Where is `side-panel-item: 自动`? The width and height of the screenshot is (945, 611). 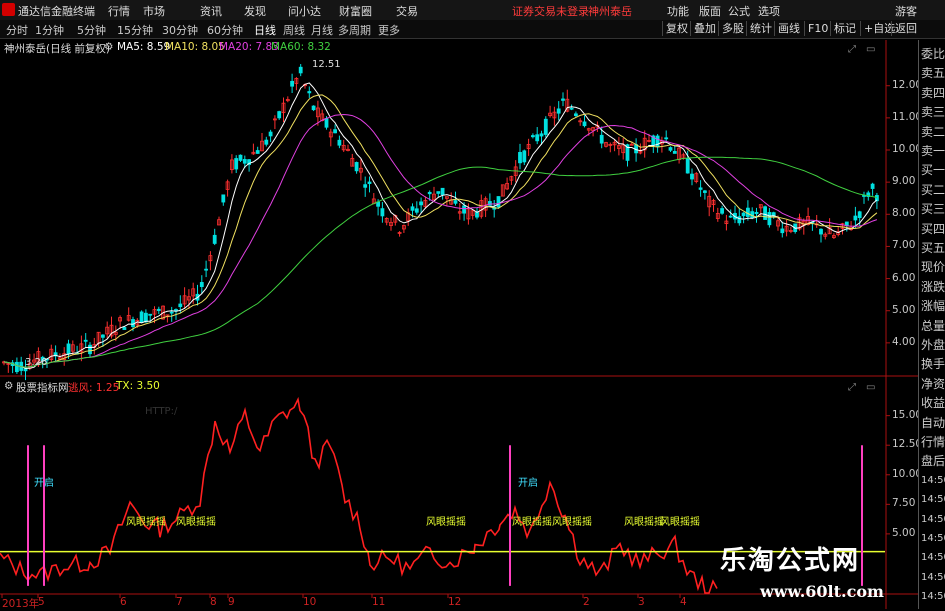 side-panel-item: 自动 is located at coordinates (933, 423).